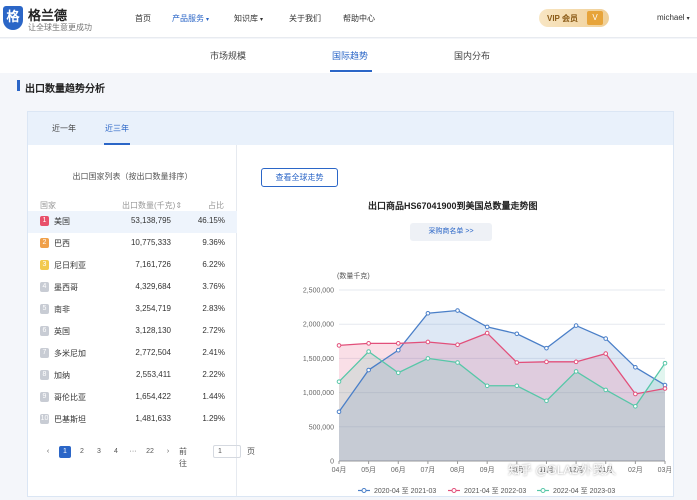 The width and height of the screenshot is (697, 500). What do you see at coordinates (150, 452) in the screenshot?
I see `page-22: 22` at bounding box center [150, 452].